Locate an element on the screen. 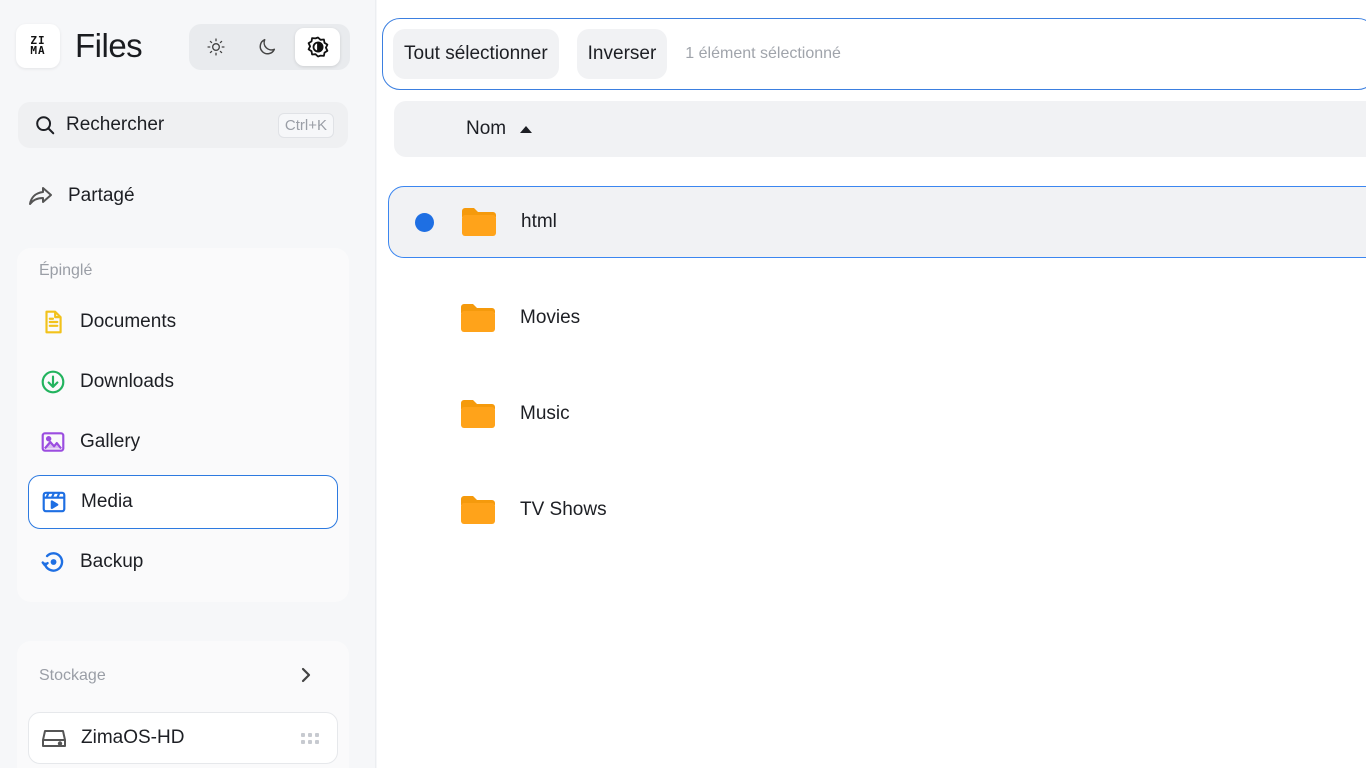  storage-panel: Stockage ZimaOS-HD is located at coordinates (183, 704).